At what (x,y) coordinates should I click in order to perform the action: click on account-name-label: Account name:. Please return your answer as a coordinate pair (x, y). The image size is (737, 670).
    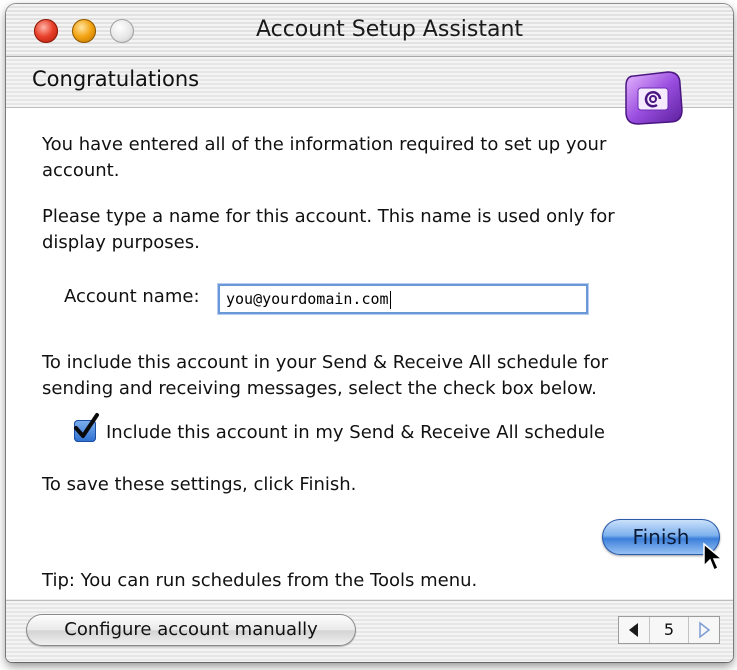
    Looking at the image, I should click on (132, 296).